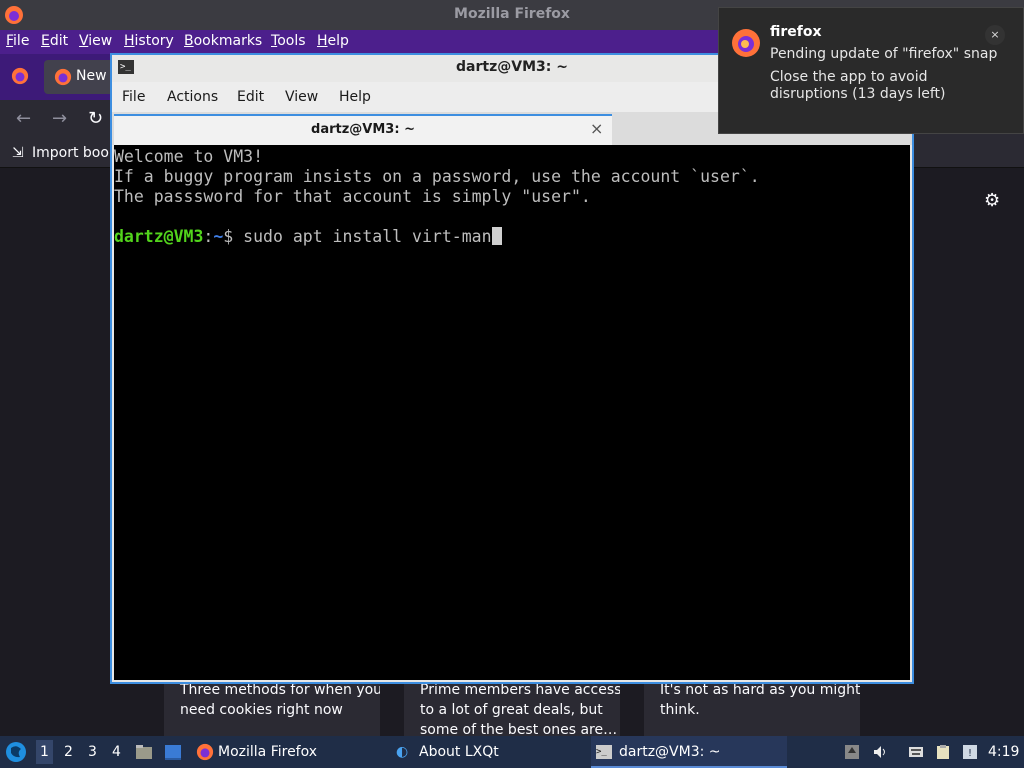 The width and height of the screenshot is (1024, 768). Describe the element at coordinates (301, 97) in the screenshot. I see `term-menu-view: View` at that location.